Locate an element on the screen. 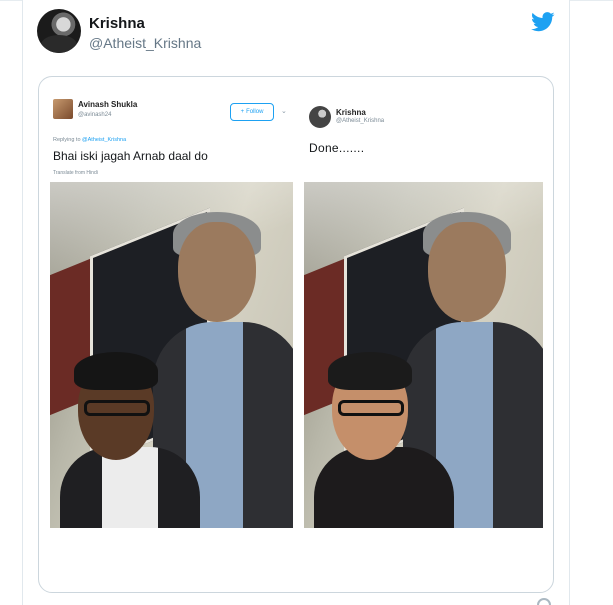 Image resolution: width=613 pixels, height=605 pixels. inner-avatar-left is located at coordinates (63, 109).